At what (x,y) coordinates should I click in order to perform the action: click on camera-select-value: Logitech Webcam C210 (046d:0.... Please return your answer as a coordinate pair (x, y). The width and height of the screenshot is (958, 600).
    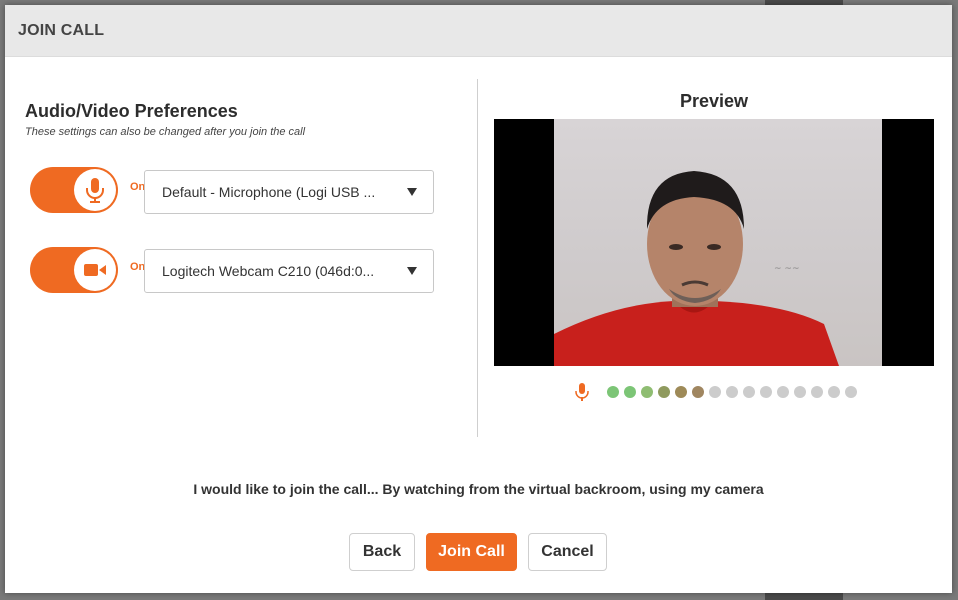
    Looking at the image, I should click on (268, 271).